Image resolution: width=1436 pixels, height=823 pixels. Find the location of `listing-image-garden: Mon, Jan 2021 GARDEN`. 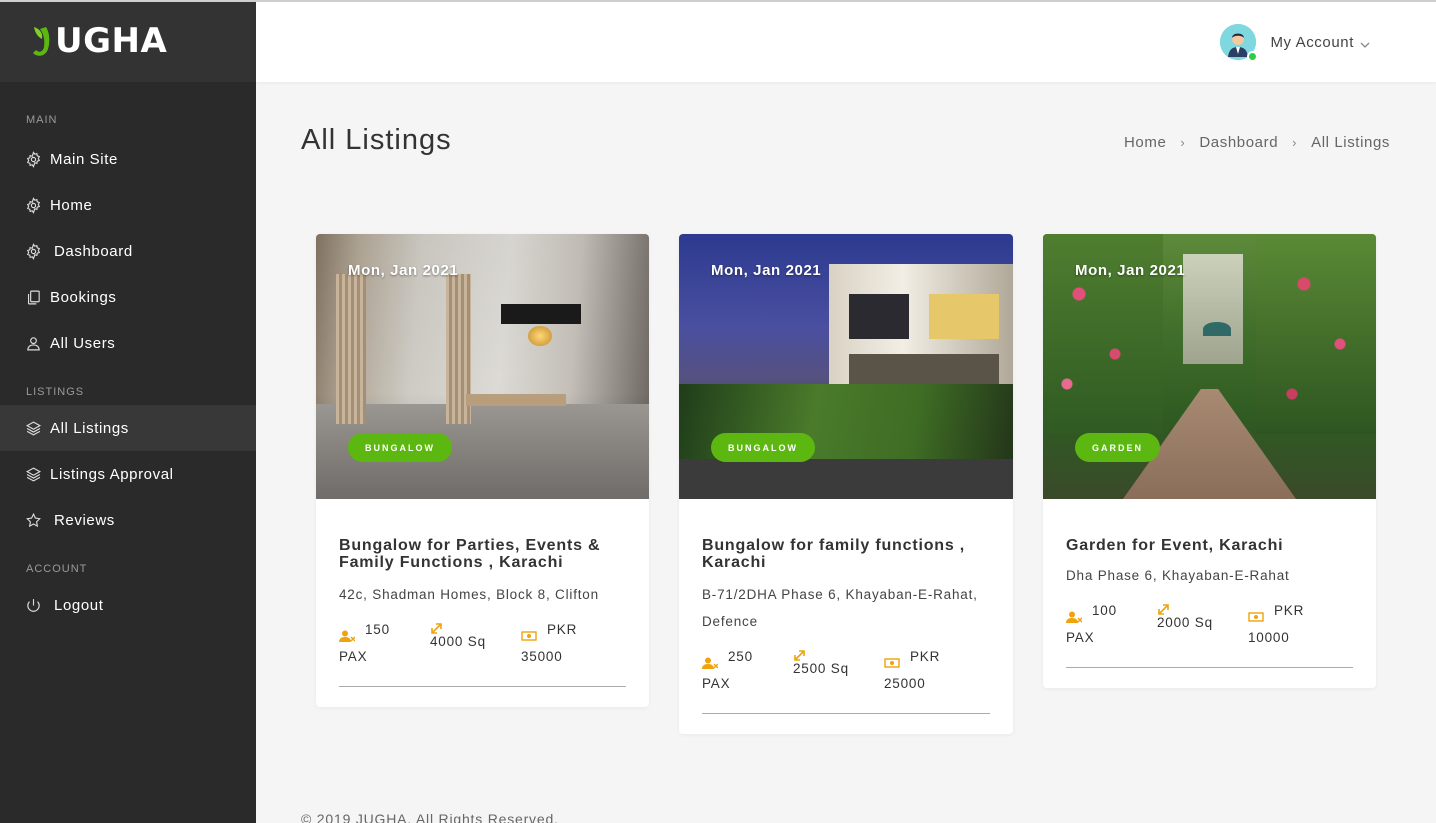

listing-image-garden: Mon, Jan 2021 GARDEN is located at coordinates (1209, 366).